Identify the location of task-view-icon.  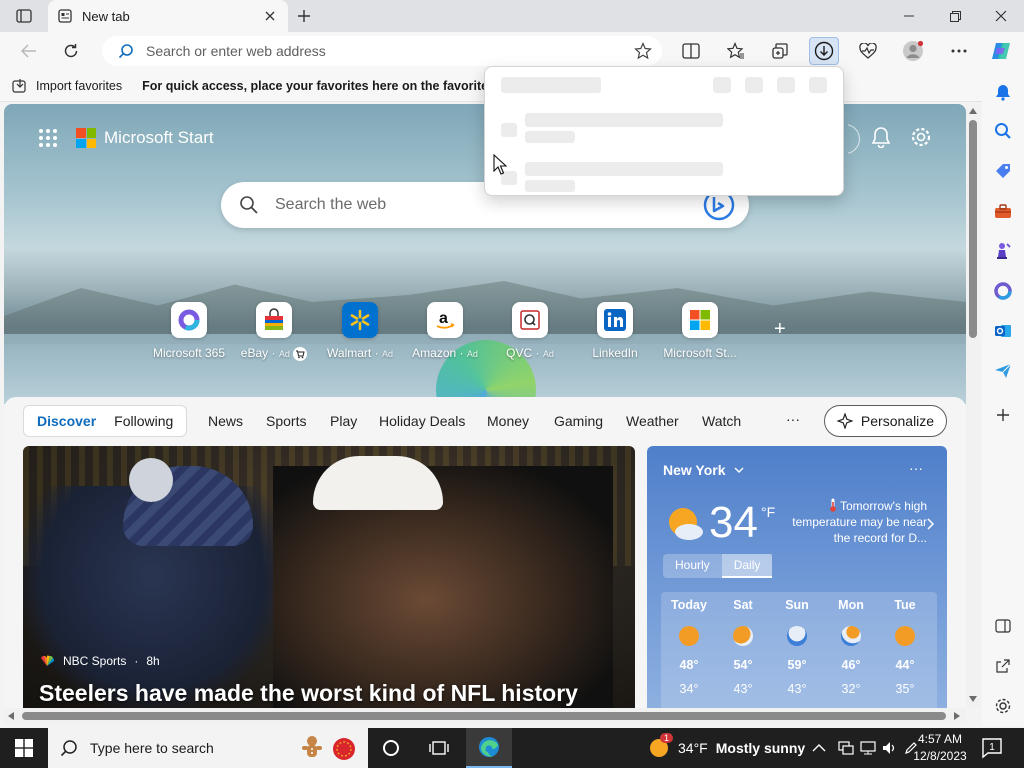
(439, 748).